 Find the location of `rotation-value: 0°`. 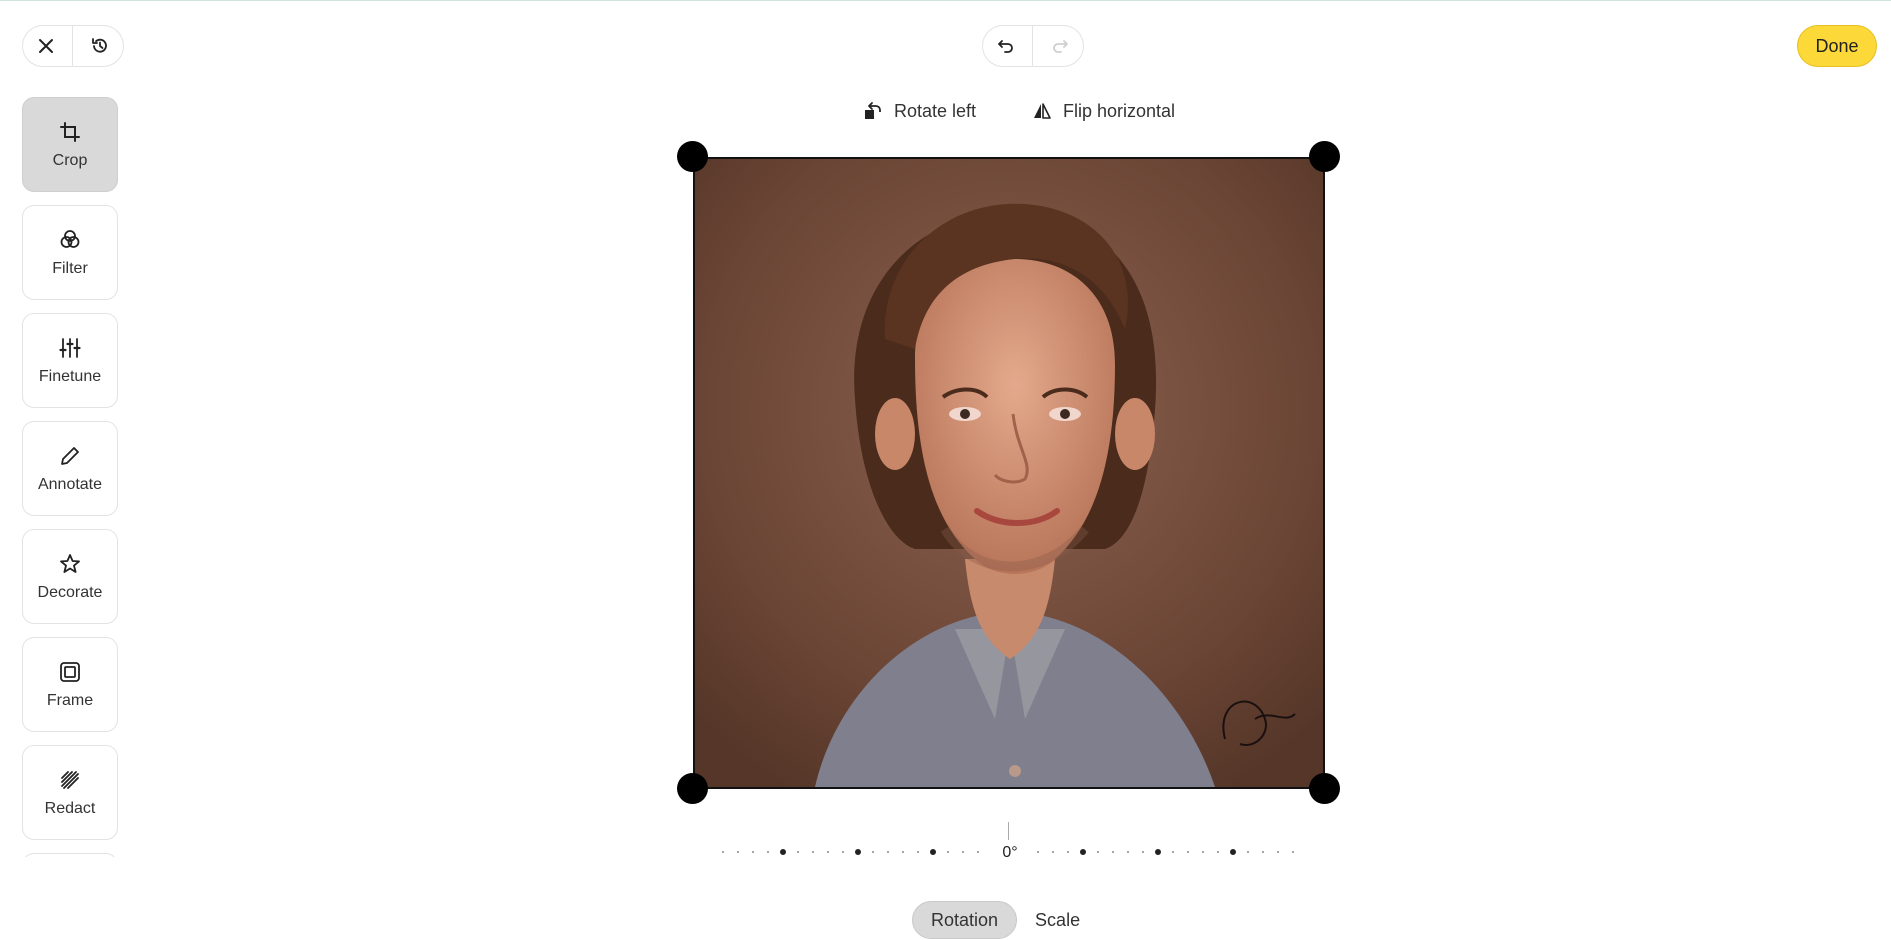

rotation-value: 0° is located at coordinates (1010, 852).